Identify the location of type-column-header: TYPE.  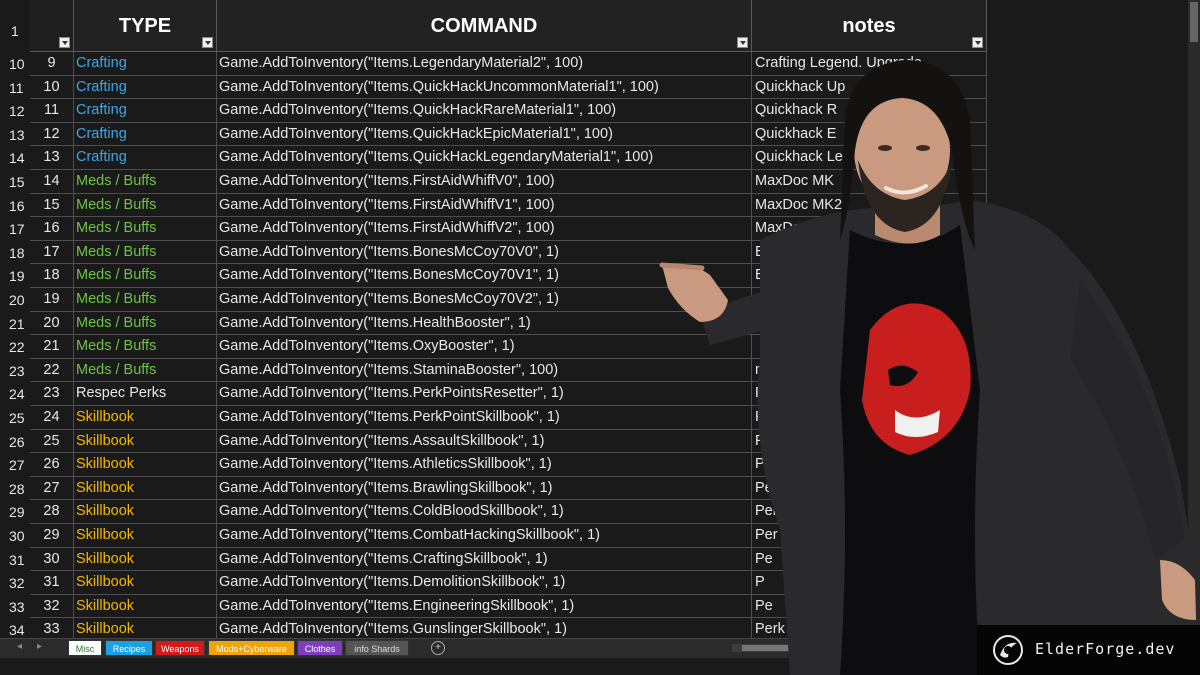
(145, 26).